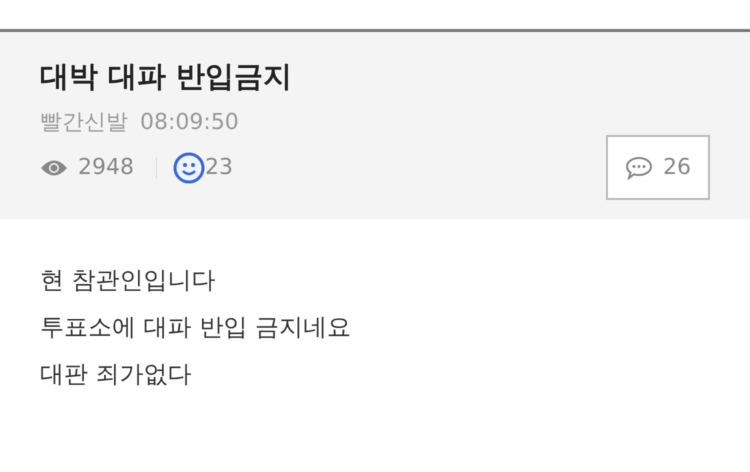 The image size is (750, 472). Describe the element at coordinates (54, 168) in the screenshot. I see `eye-icon` at that location.